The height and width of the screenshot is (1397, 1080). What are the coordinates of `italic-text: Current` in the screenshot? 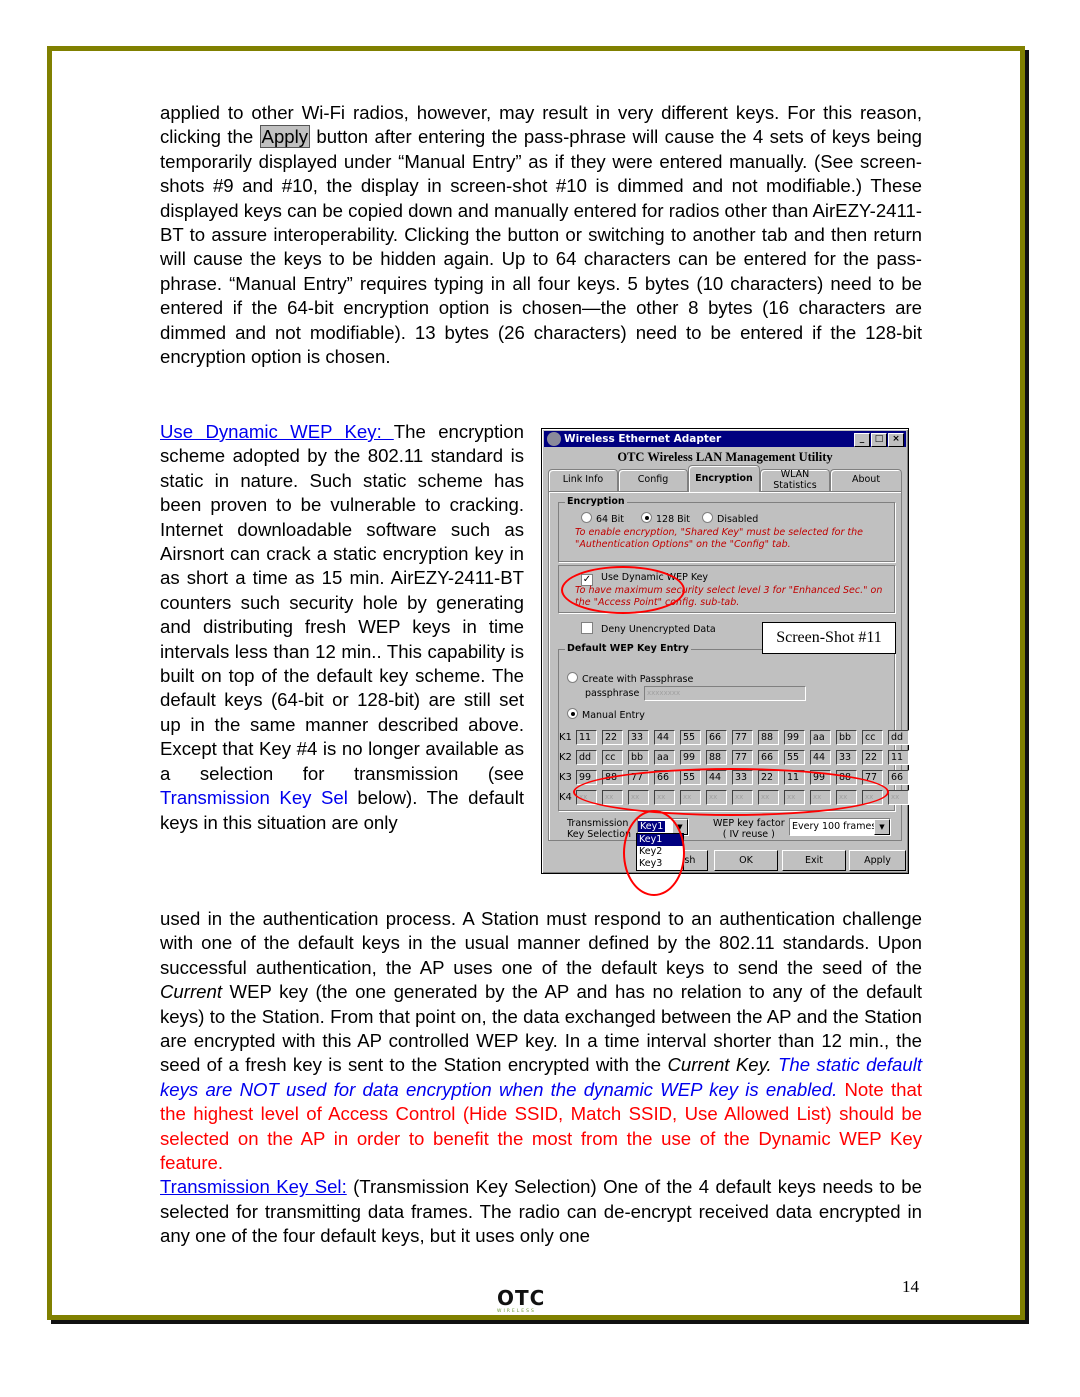 It's located at (191, 992).